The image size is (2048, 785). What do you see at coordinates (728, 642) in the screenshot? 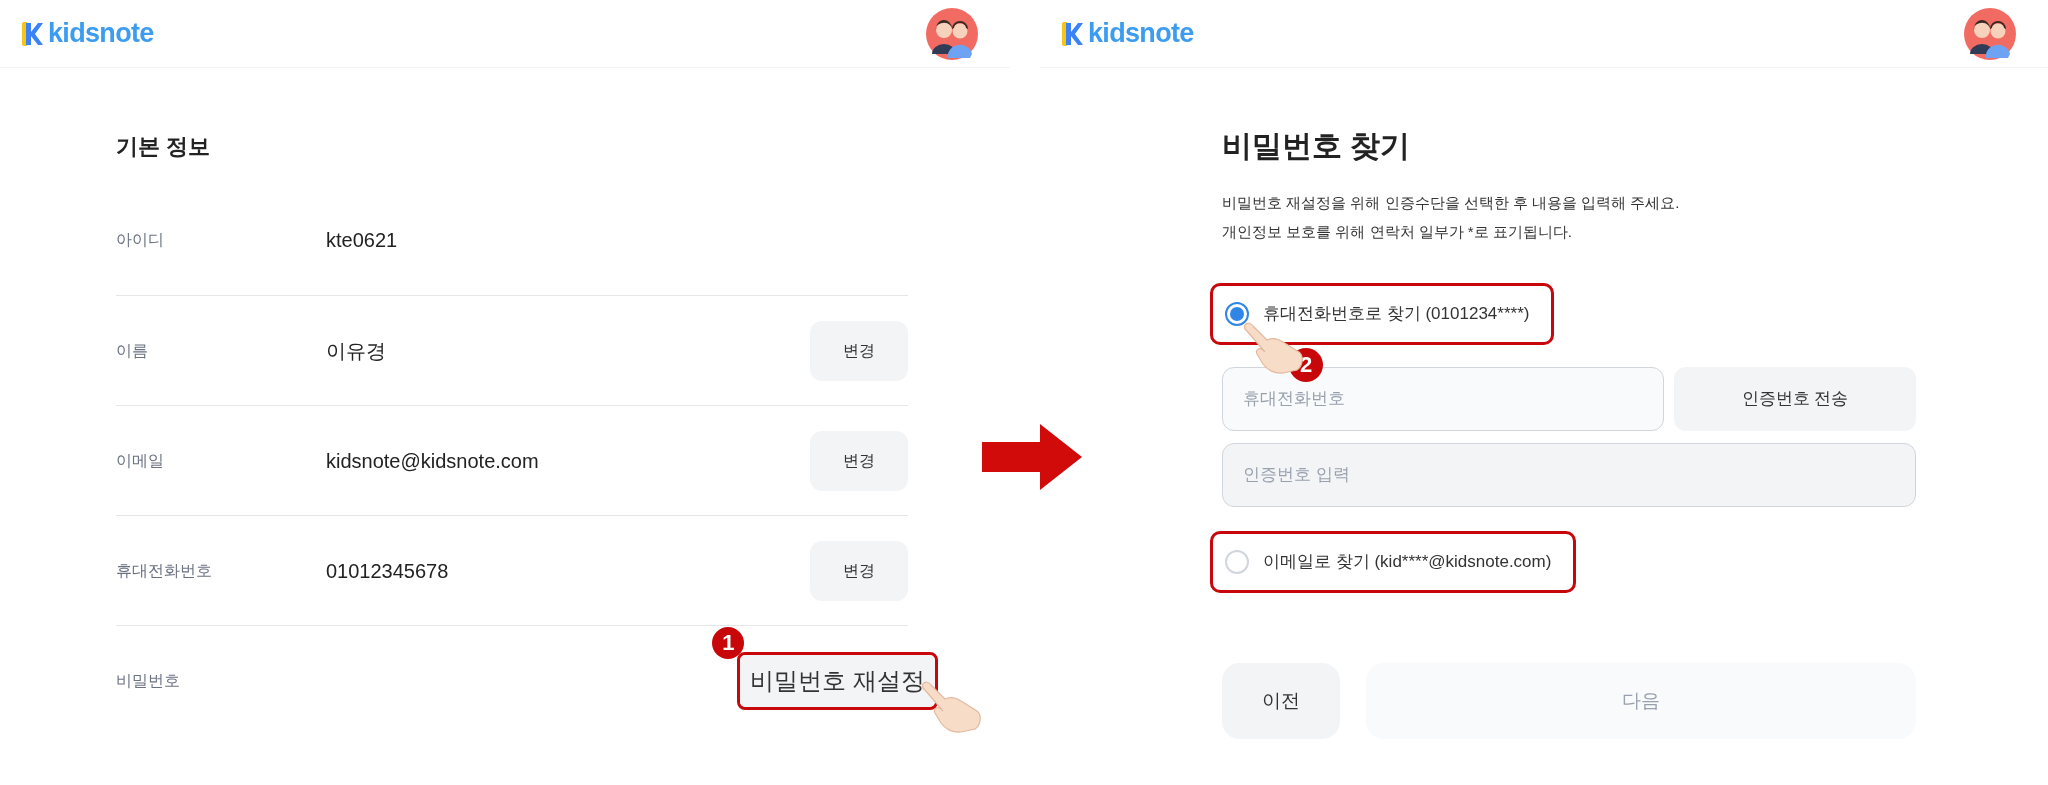
I see `step-badge: 1` at bounding box center [728, 642].